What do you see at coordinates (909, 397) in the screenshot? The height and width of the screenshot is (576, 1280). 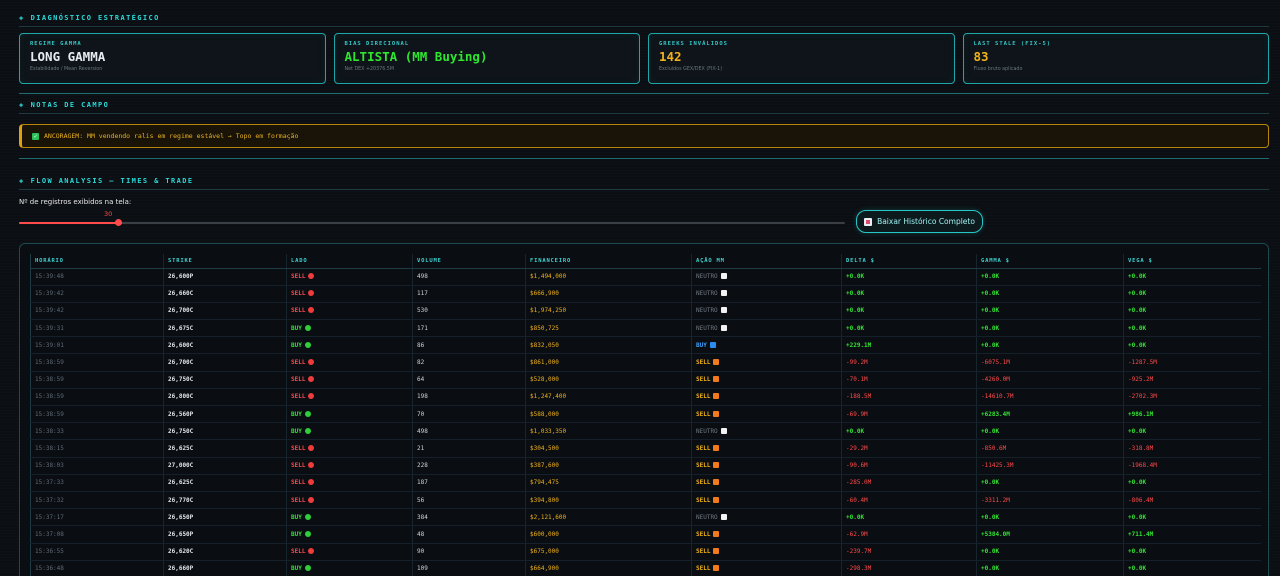 I see `cell-delta: -188.5M` at bounding box center [909, 397].